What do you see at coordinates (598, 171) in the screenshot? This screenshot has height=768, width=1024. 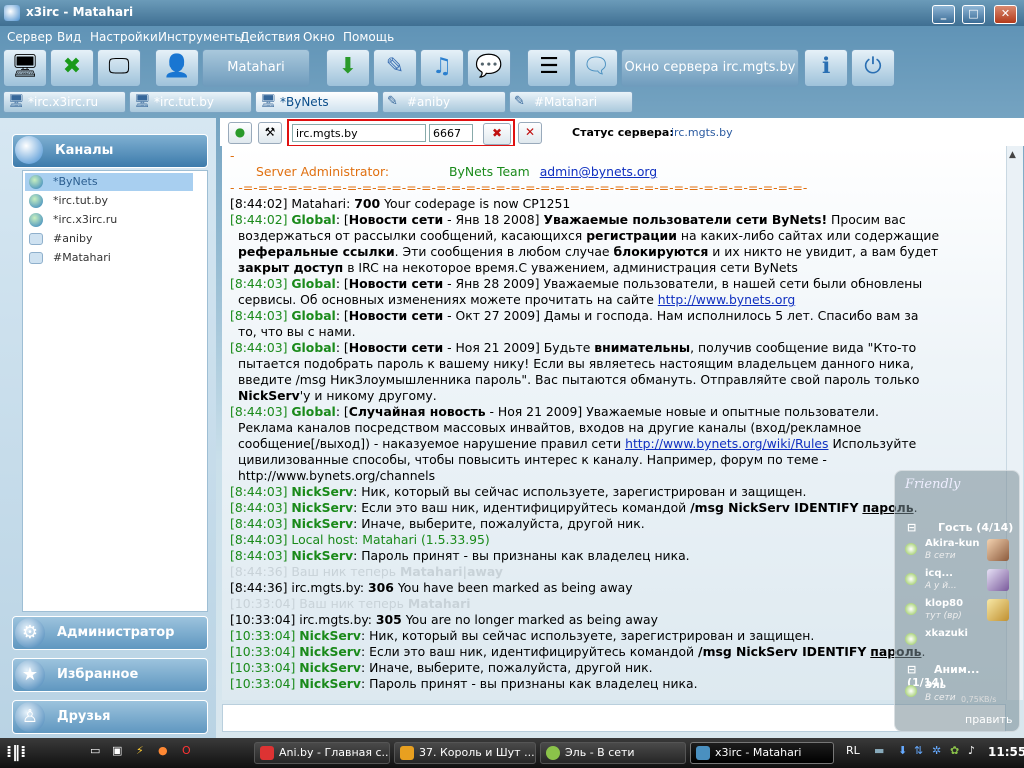 I see `email-link: admin@bynets.org` at bounding box center [598, 171].